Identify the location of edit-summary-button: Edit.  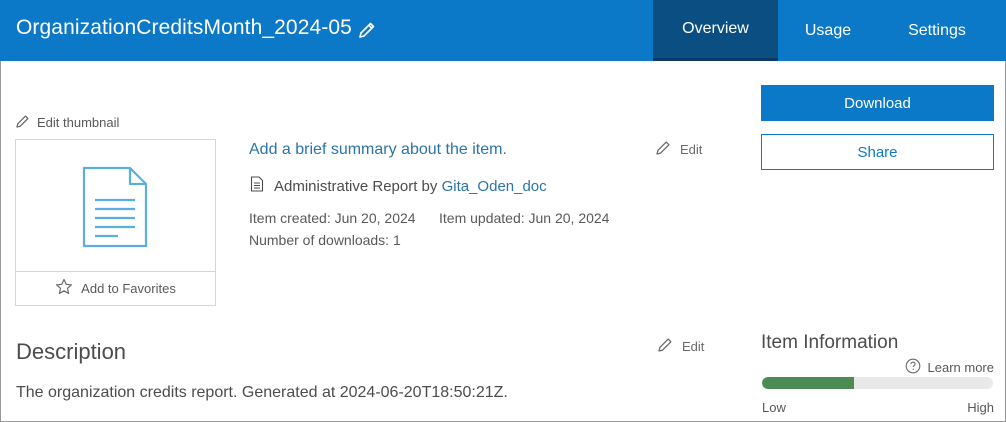
(678, 149).